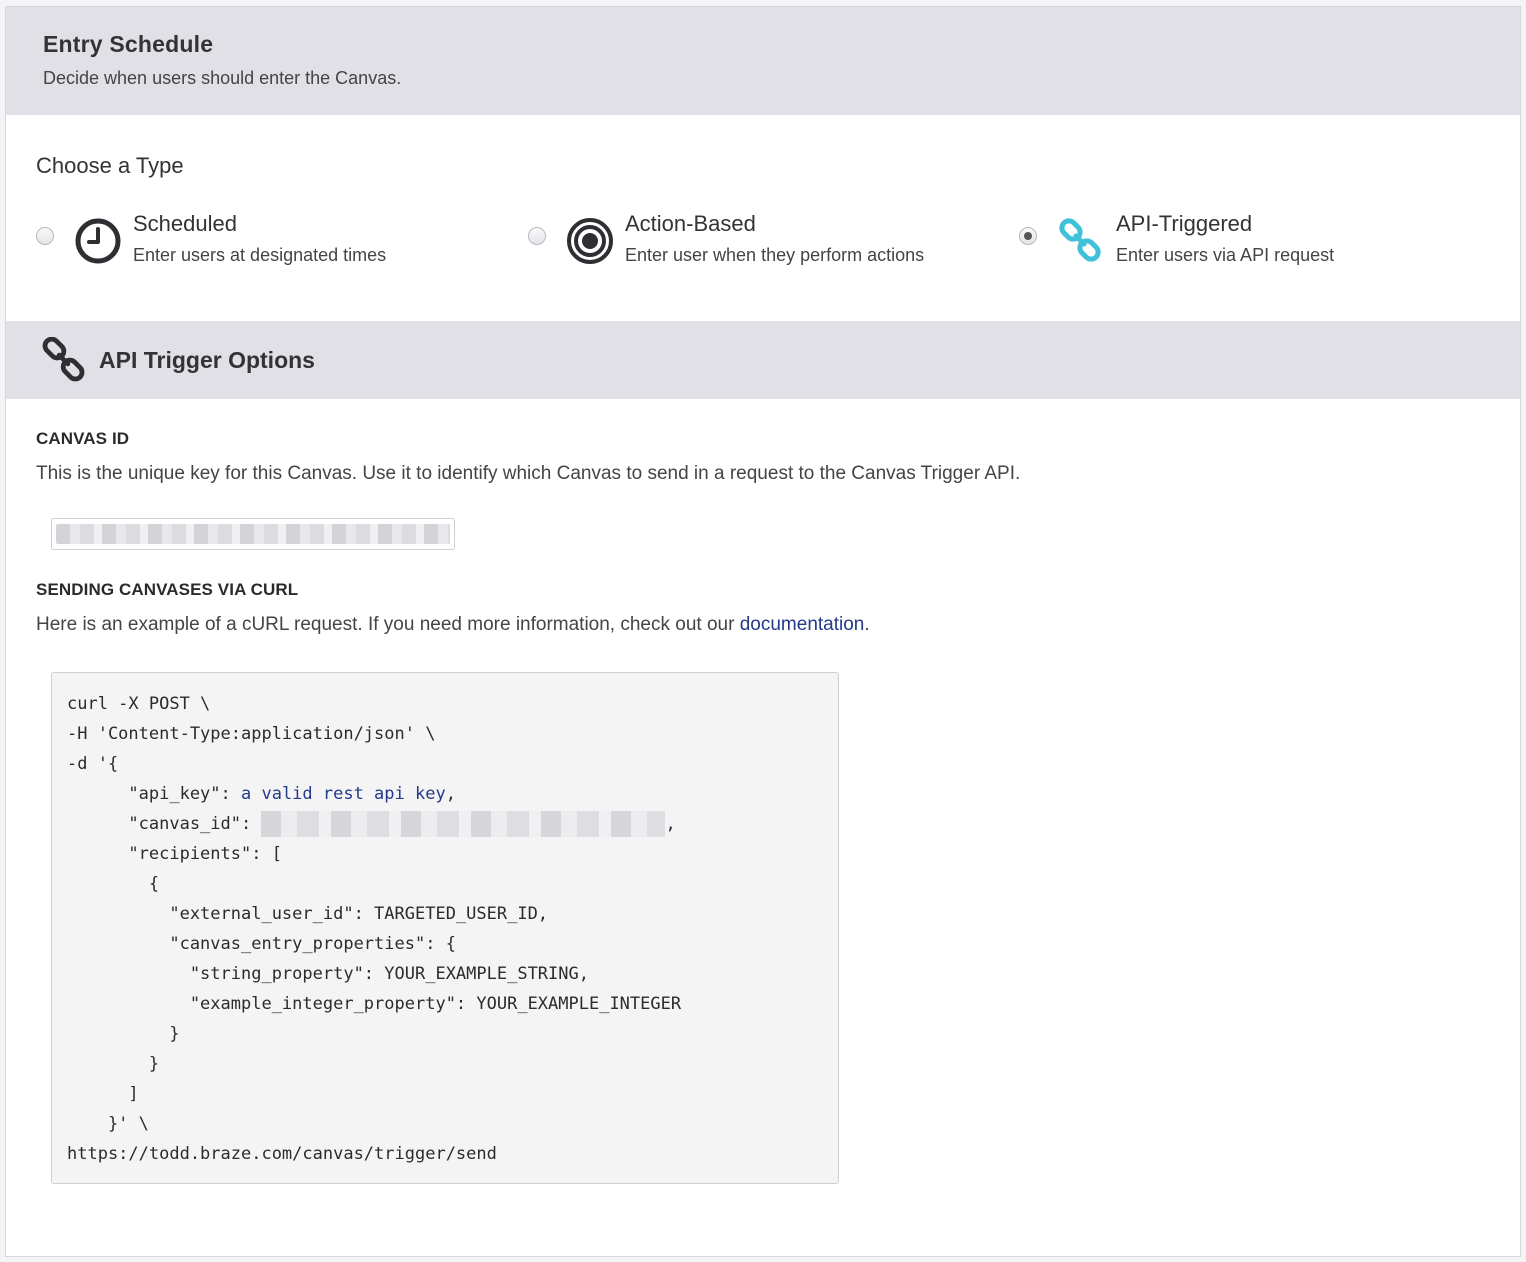 The image size is (1526, 1262). I want to click on api-trigger-options-title: API Trigger Options, so click(207, 359).